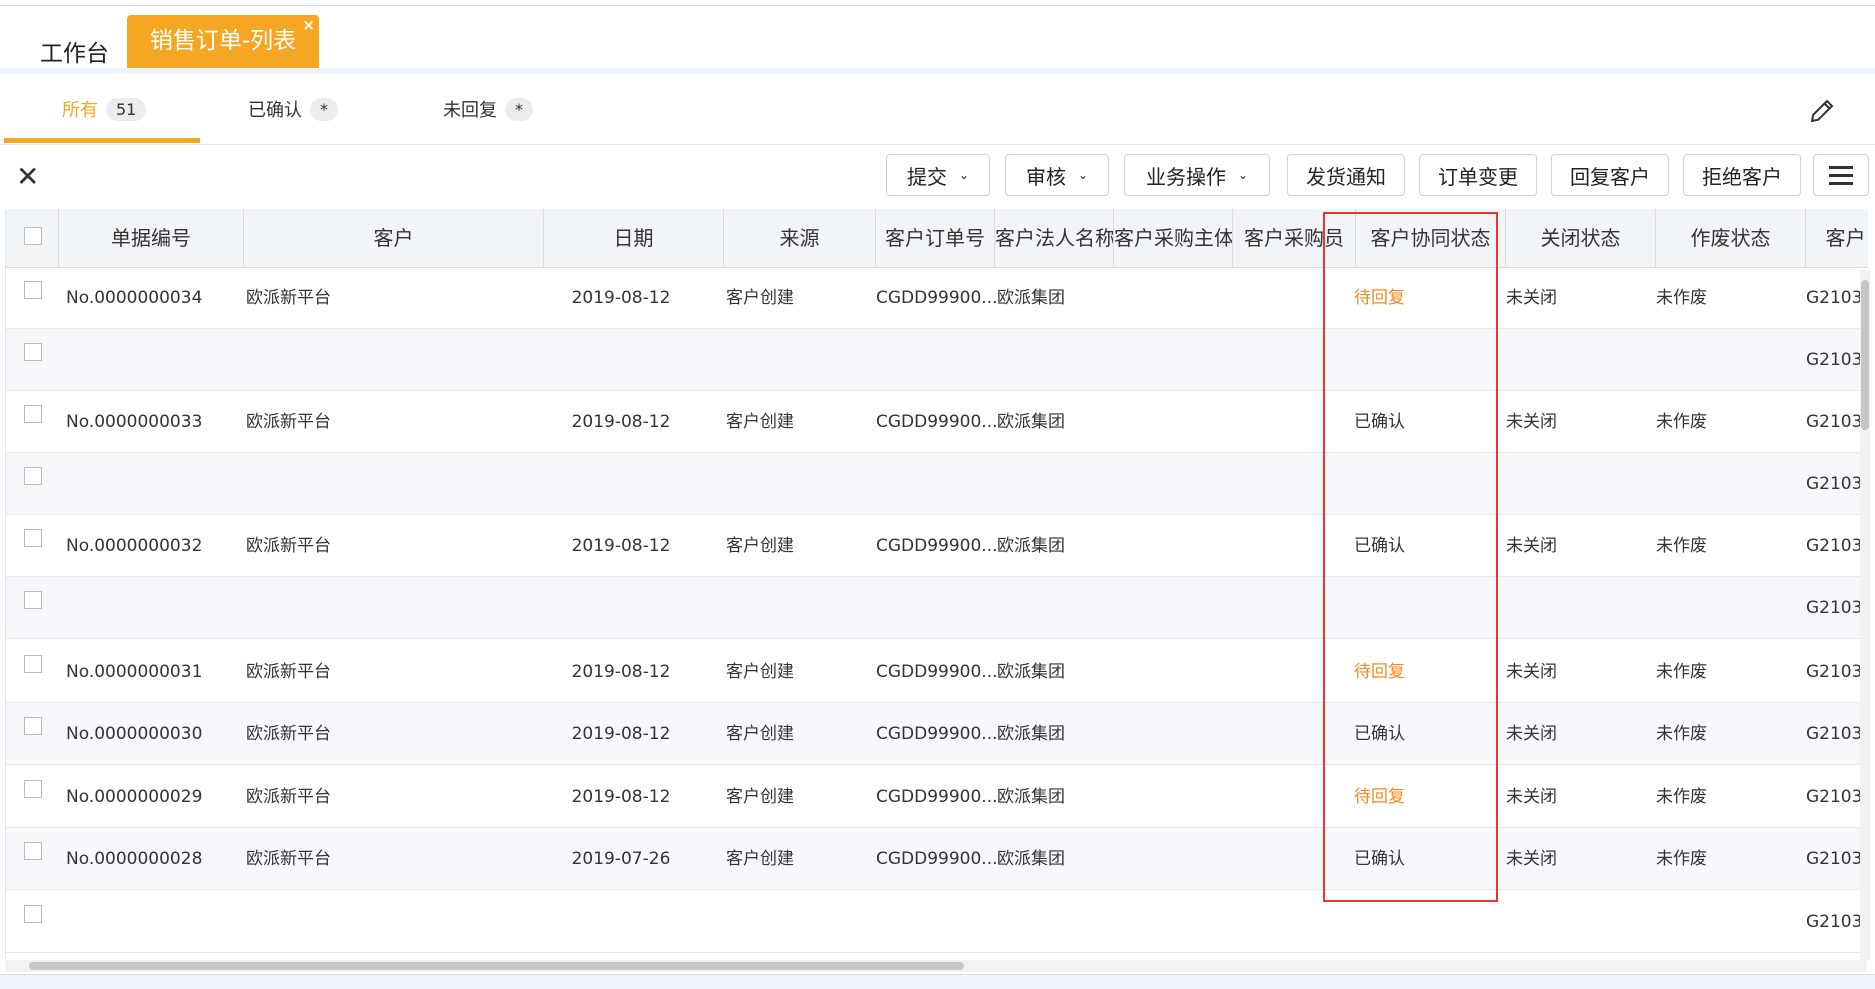 Image resolution: width=1875 pixels, height=989 pixels. What do you see at coordinates (74, 51) in the screenshot?
I see `tab-workbench: 工作台` at bounding box center [74, 51].